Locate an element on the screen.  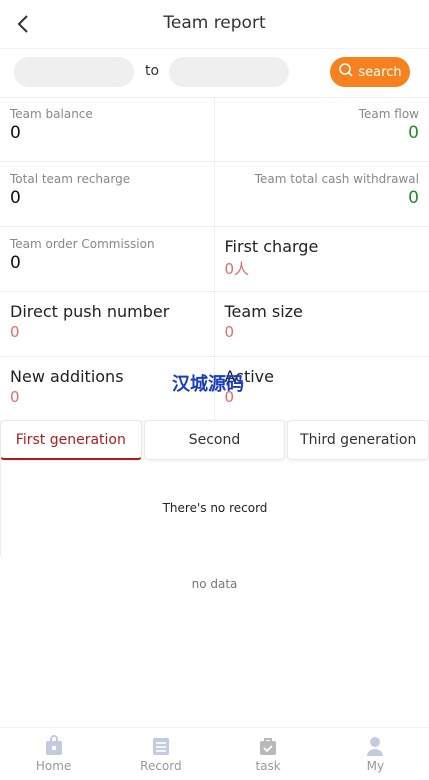
no-data-text: no data is located at coordinates (214, 584).